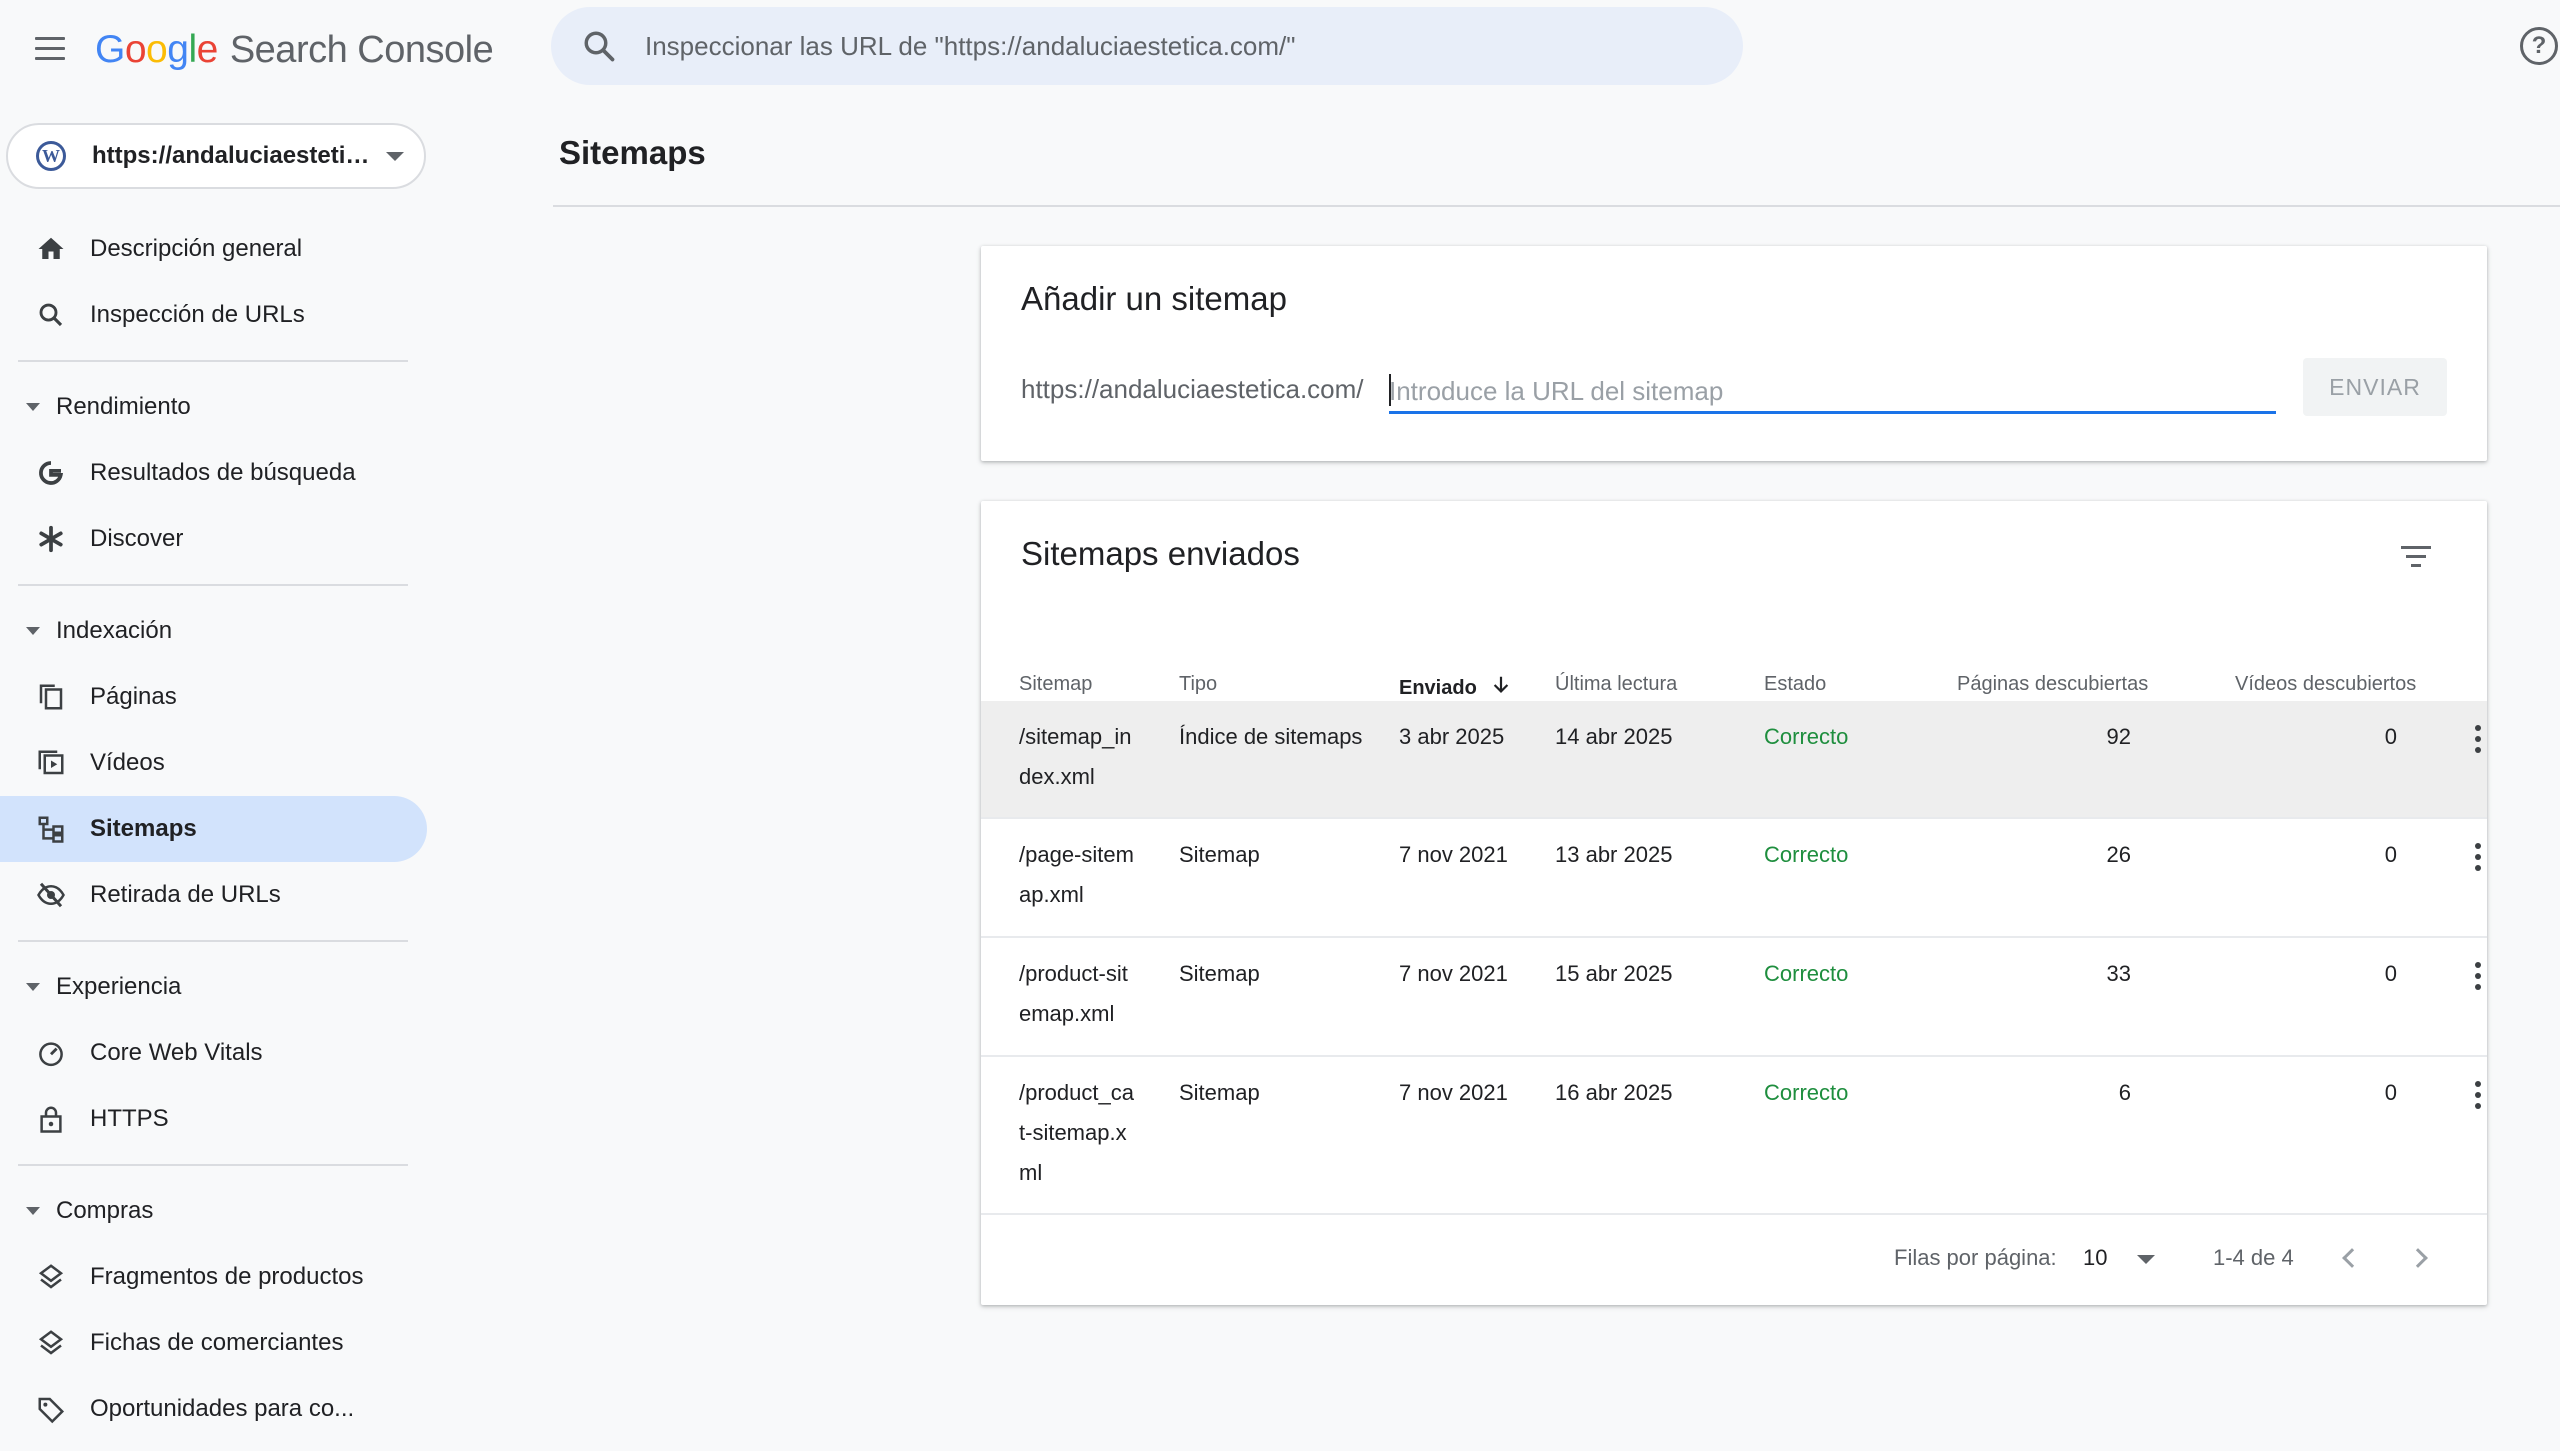  Describe the element at coordinates (2052, 684) in the screenshot. I see `column-header-pages: Páginas descubiertas` at that location.